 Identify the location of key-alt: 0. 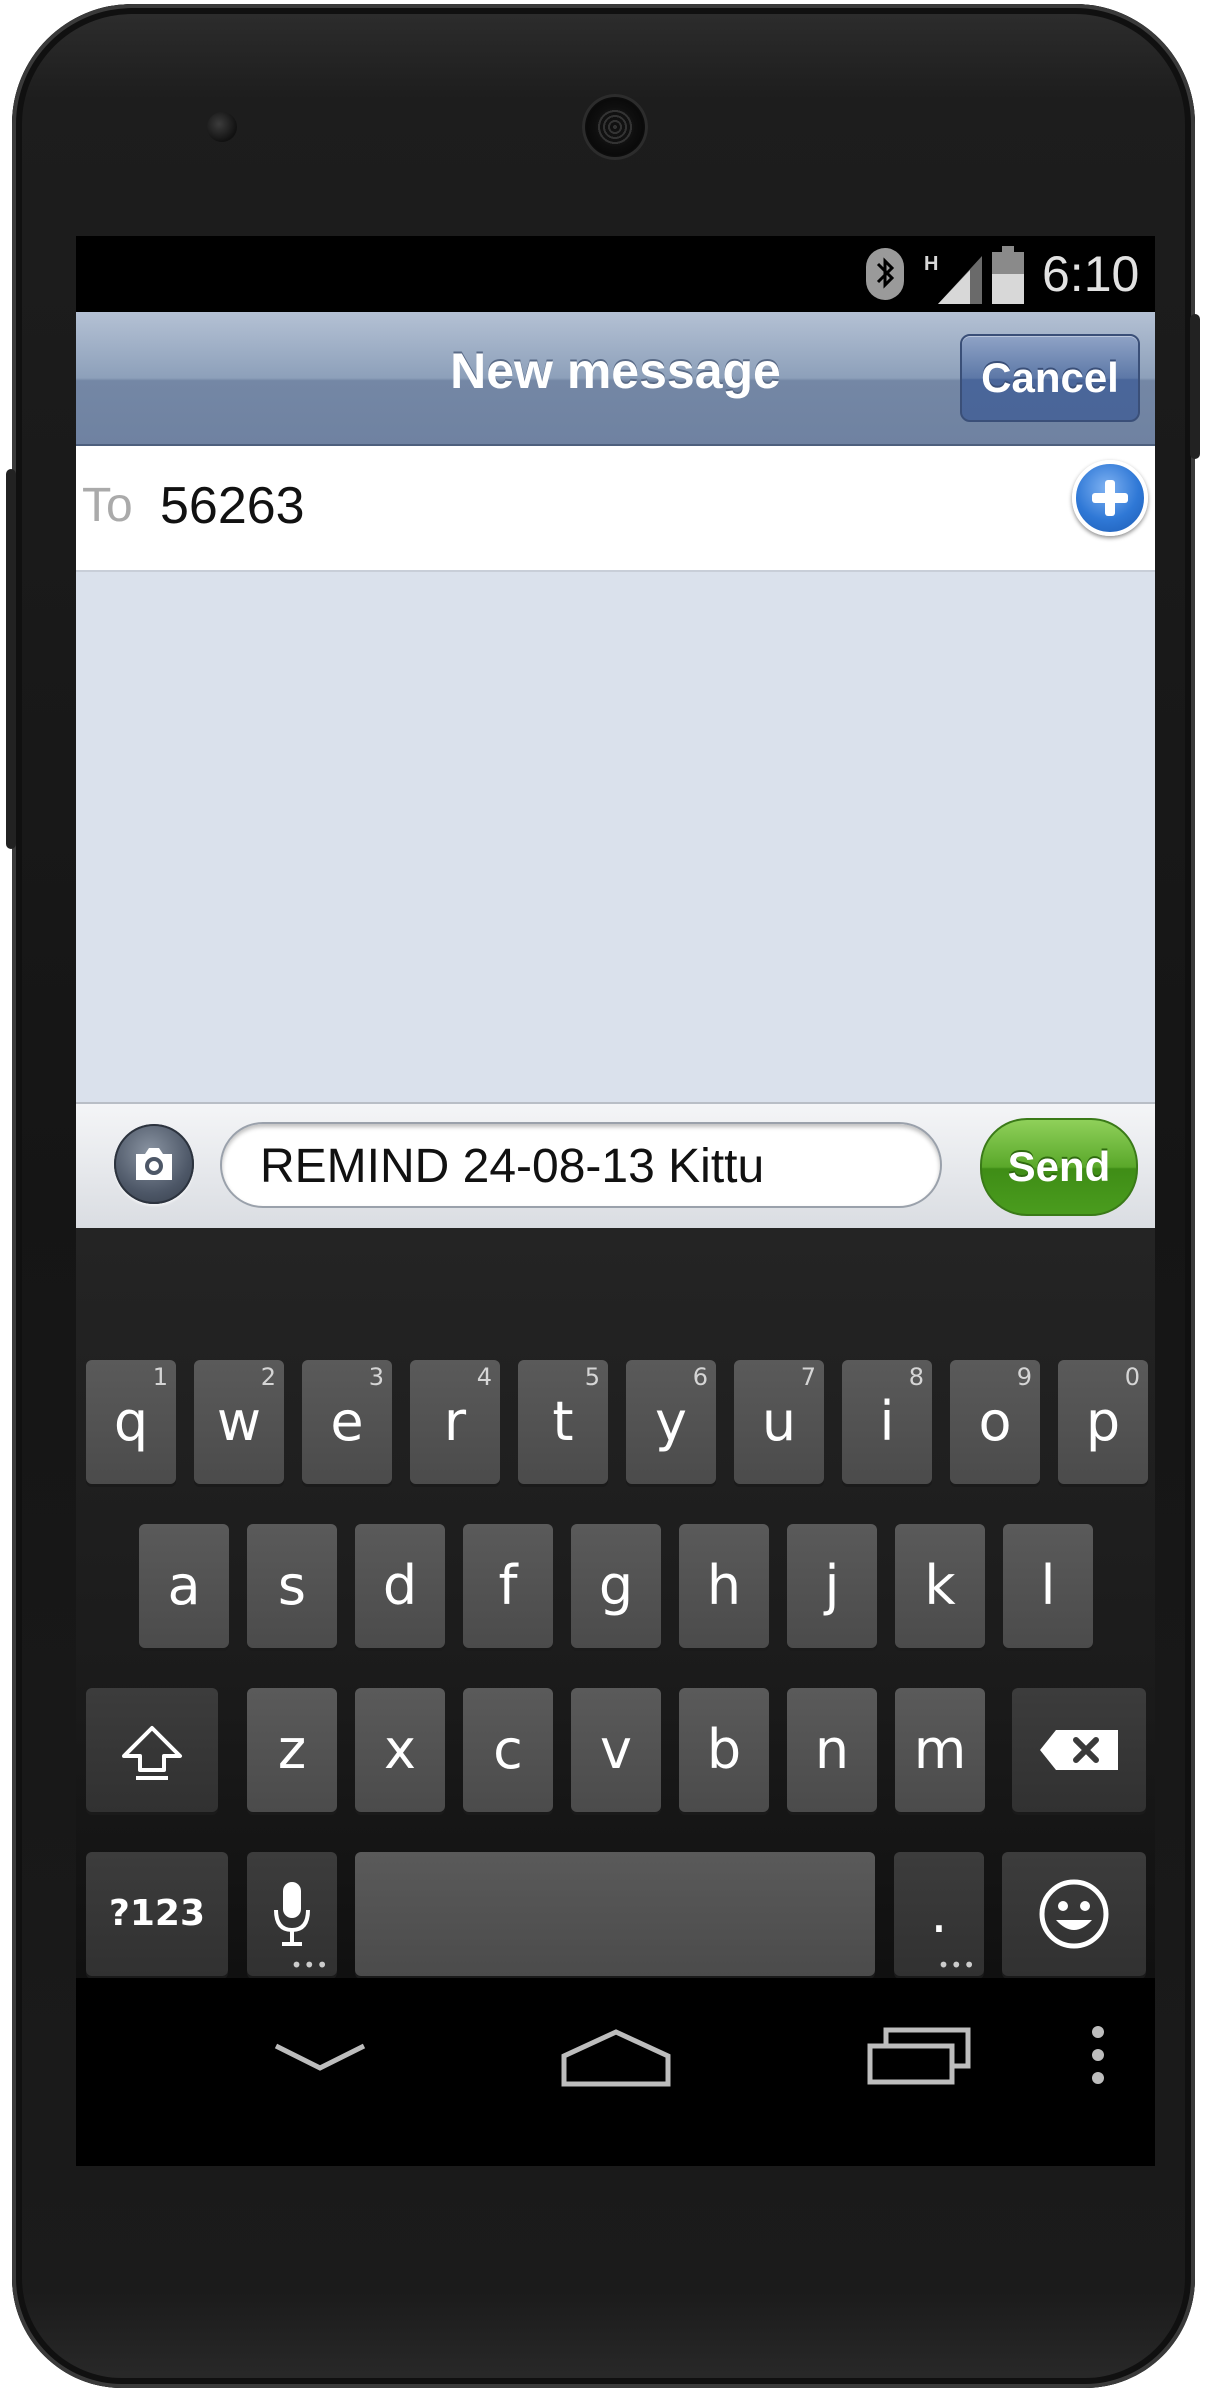
(1132, 1377).